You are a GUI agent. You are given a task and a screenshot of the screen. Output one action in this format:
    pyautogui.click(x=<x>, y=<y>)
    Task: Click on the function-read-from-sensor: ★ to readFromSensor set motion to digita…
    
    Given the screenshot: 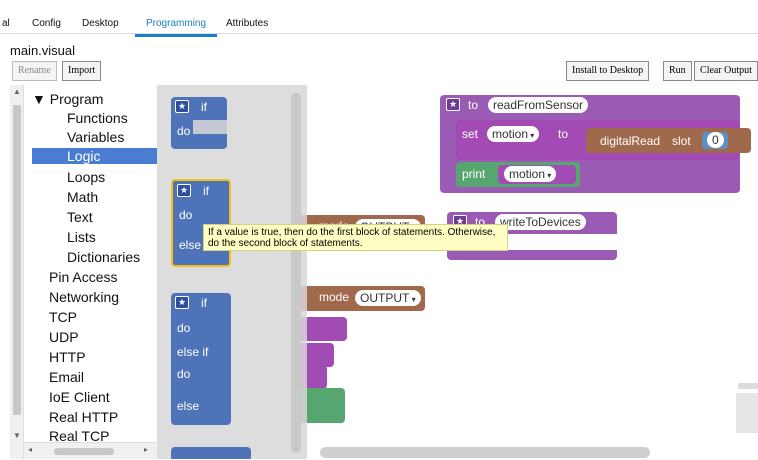 What is the action you would take?
    pyautogui.click(x=595, y=144)
    